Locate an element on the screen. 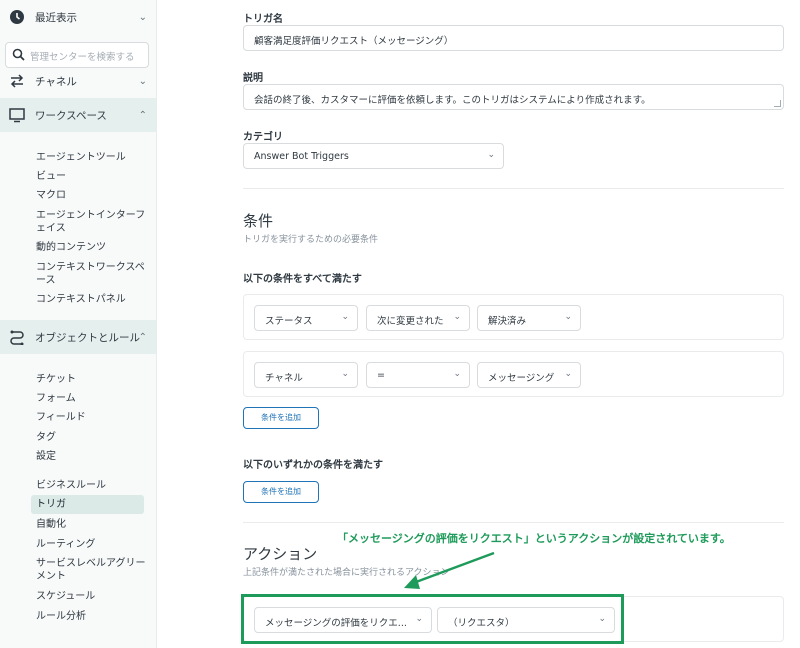 Image resolution: width=800 pixels, height=648 pixels. condition-field-select: ステータス ⌄ is located at coordinates (306, 318).